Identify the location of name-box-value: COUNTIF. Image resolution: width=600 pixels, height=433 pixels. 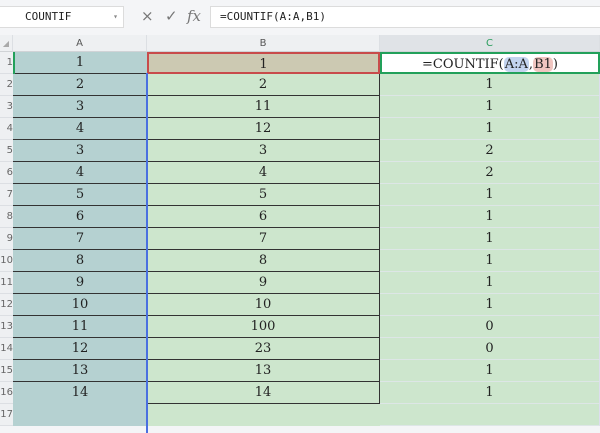
(48, 16).